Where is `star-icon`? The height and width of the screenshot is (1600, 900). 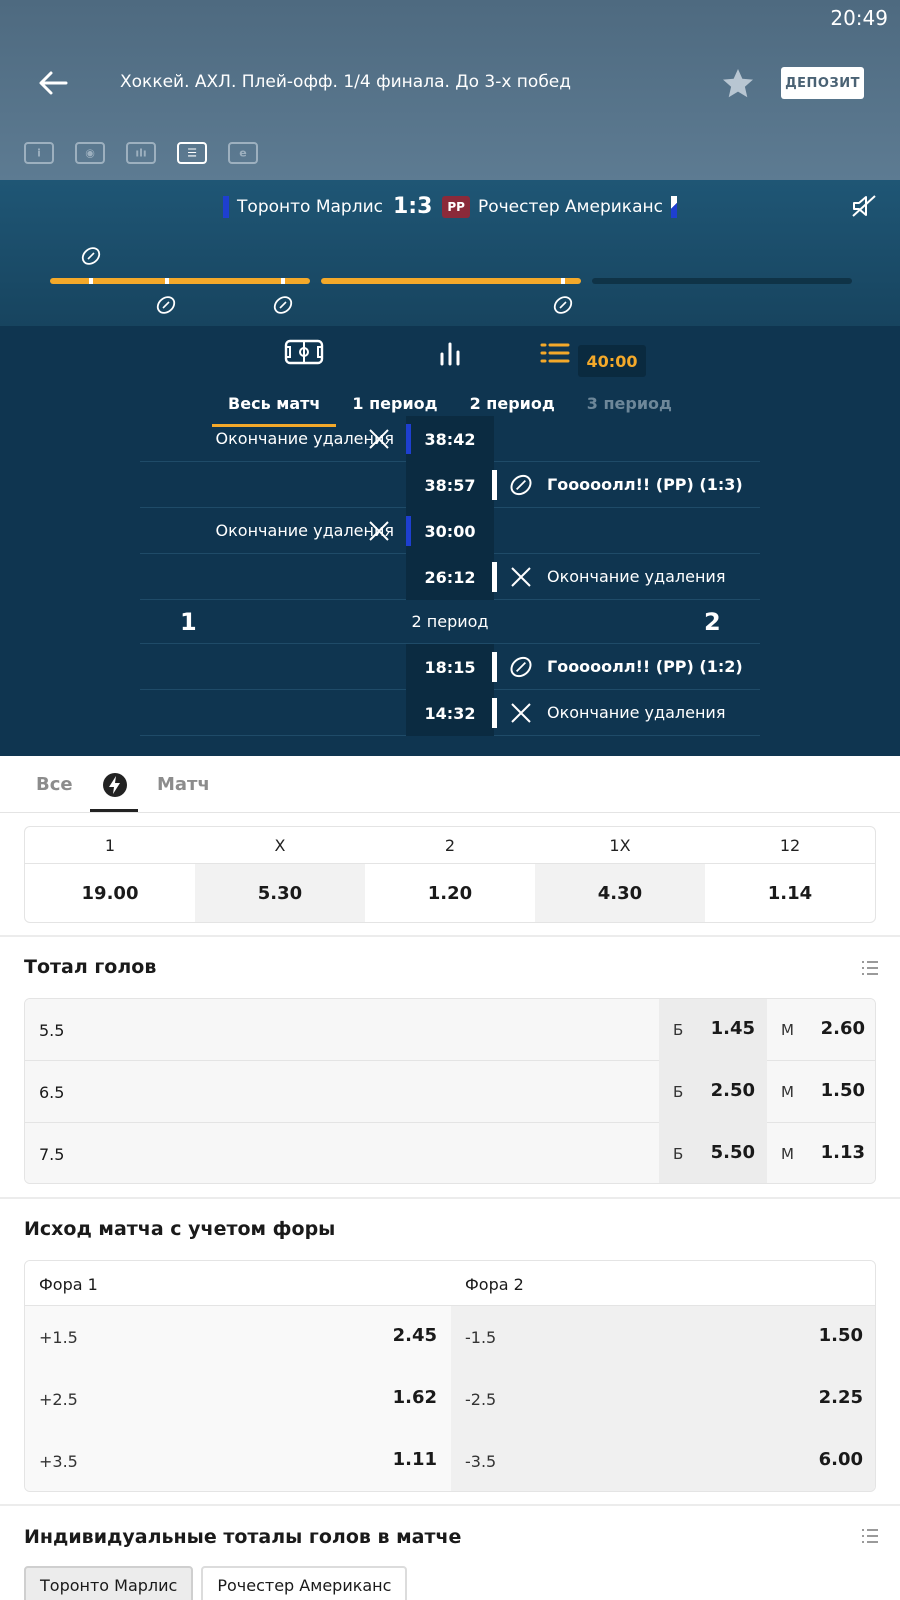 star-icon is located at coordinates (738, 84).